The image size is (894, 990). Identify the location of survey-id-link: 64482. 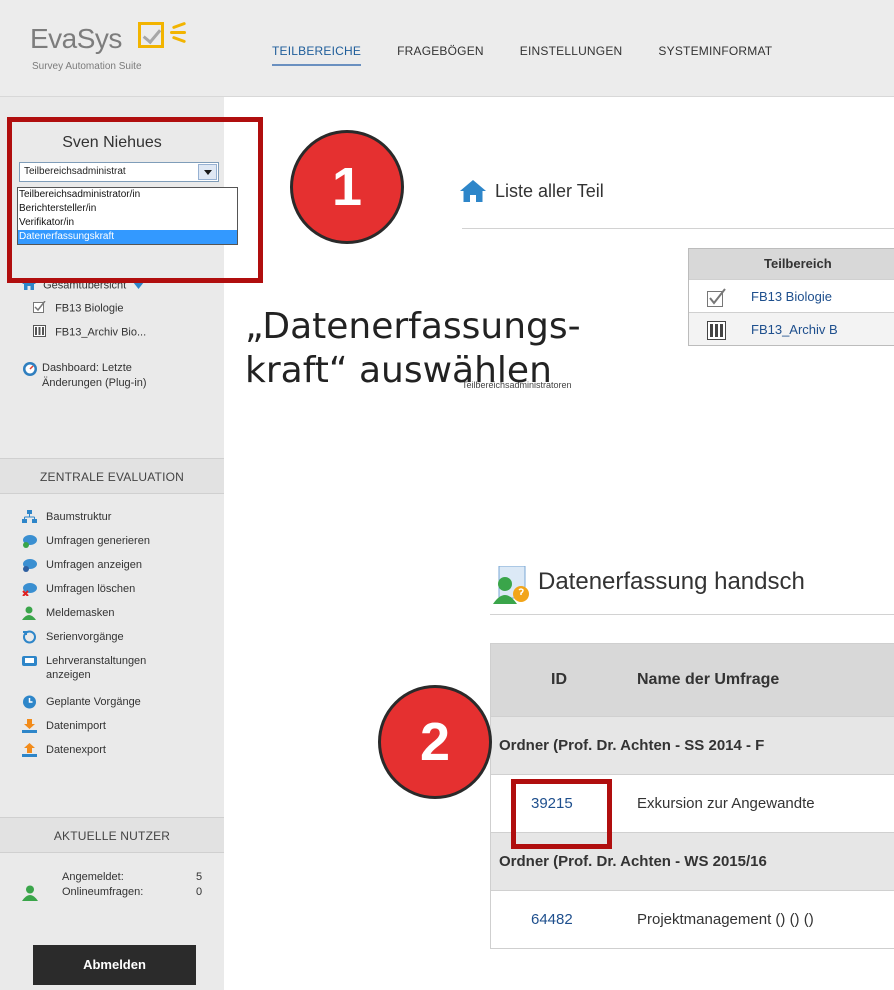
(552, 919).